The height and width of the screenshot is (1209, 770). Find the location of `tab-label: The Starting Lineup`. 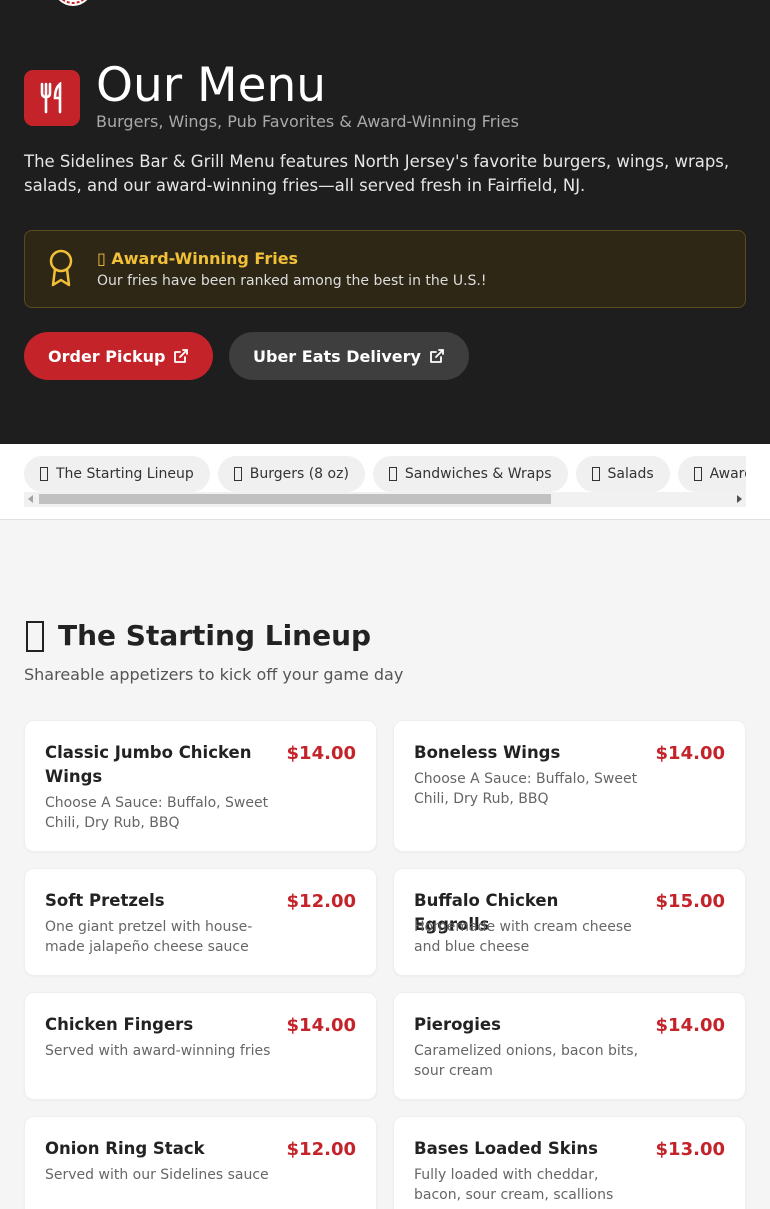

tab-label: The Starting Lineup is located at coordinates (125, 474).